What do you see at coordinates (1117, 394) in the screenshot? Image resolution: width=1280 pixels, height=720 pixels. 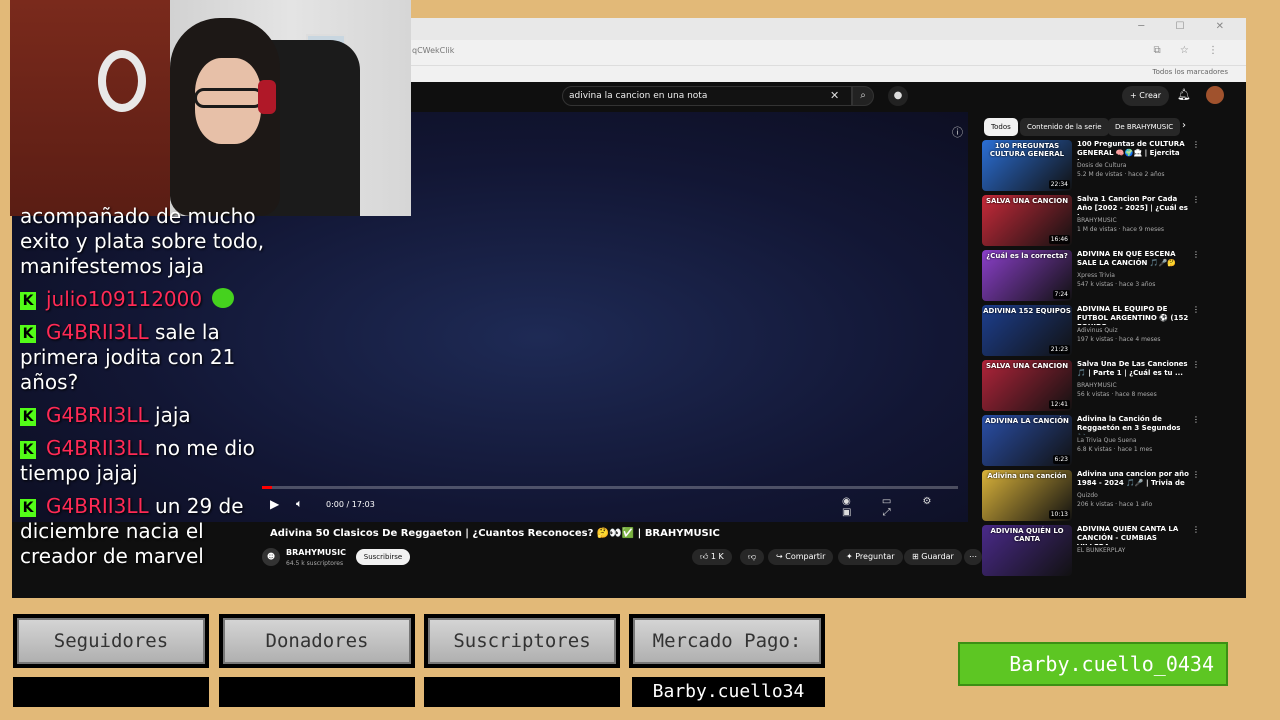 I see `recommendation-views: 56 k vistas · hace 8 meses` at bounding box center [1117, 394].